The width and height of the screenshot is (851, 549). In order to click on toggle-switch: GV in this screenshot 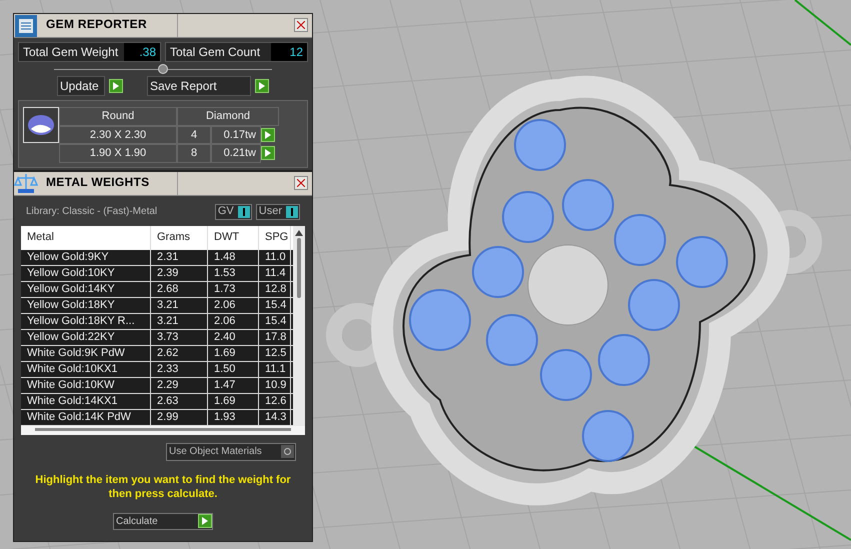, I will do `click(233, 212)`.